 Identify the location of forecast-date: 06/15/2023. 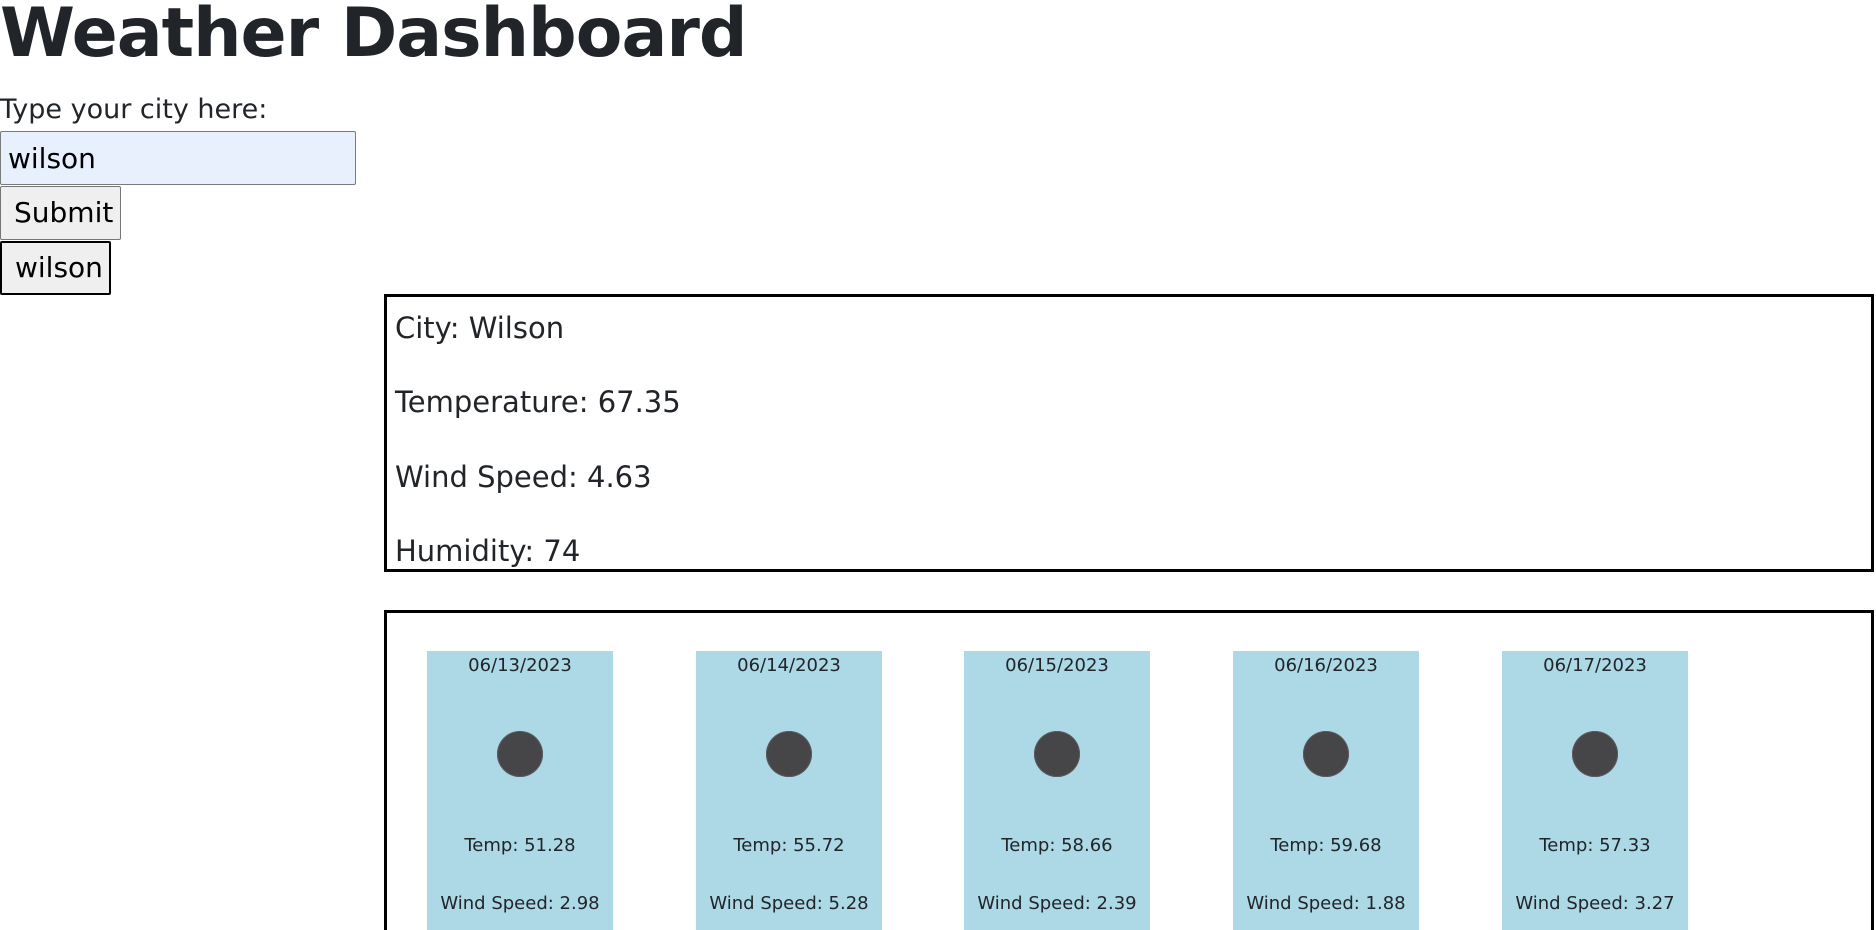
(1057, 665).